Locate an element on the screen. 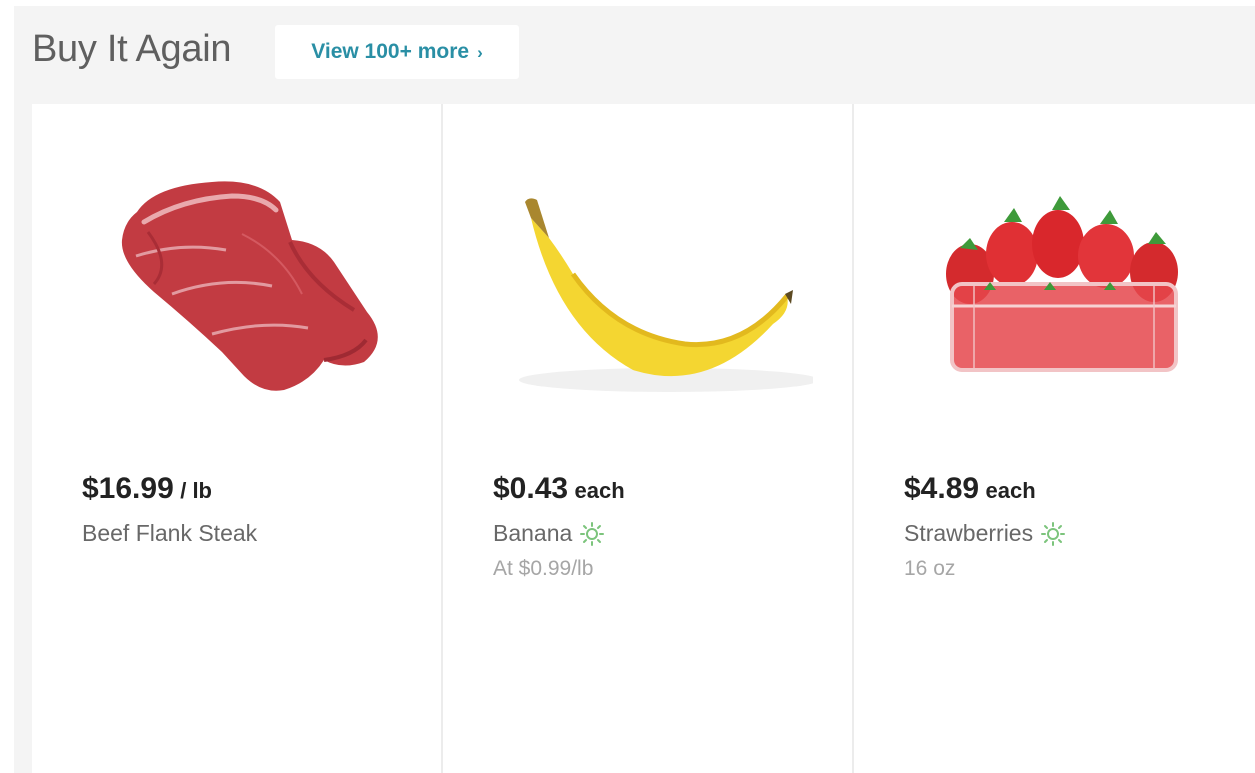 This screenshot has width=1255, height=773. section-title: Buy It Again is located at coordinates (132, 49).